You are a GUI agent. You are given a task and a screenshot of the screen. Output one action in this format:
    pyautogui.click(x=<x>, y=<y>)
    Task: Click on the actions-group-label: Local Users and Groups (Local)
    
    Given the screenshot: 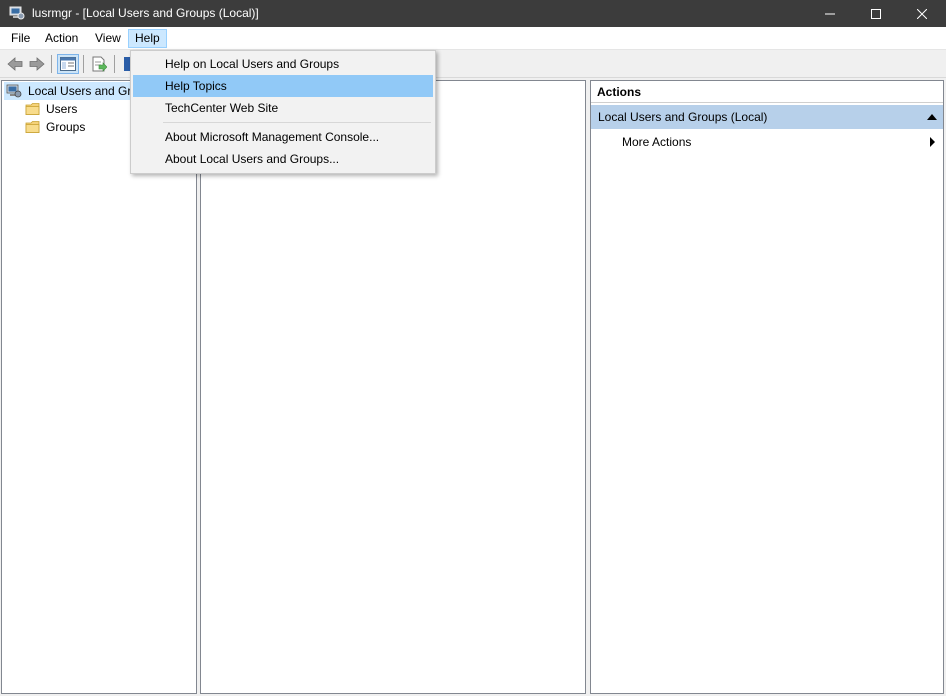 What is the action you would take?
    pyautogui.click(x=683, y=117)
    